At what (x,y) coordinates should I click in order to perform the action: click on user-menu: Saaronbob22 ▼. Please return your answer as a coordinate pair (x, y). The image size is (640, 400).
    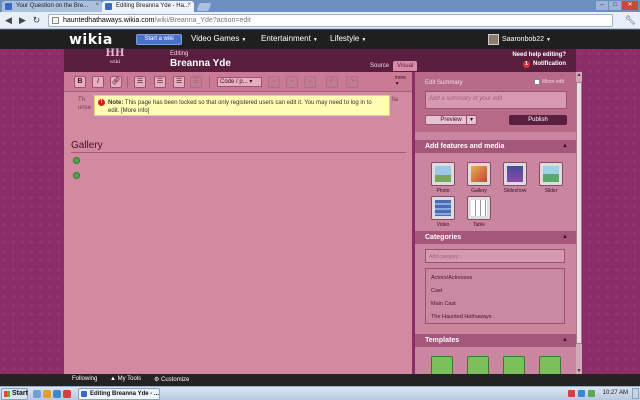
    Looking at the image, I should click on (519, 39).